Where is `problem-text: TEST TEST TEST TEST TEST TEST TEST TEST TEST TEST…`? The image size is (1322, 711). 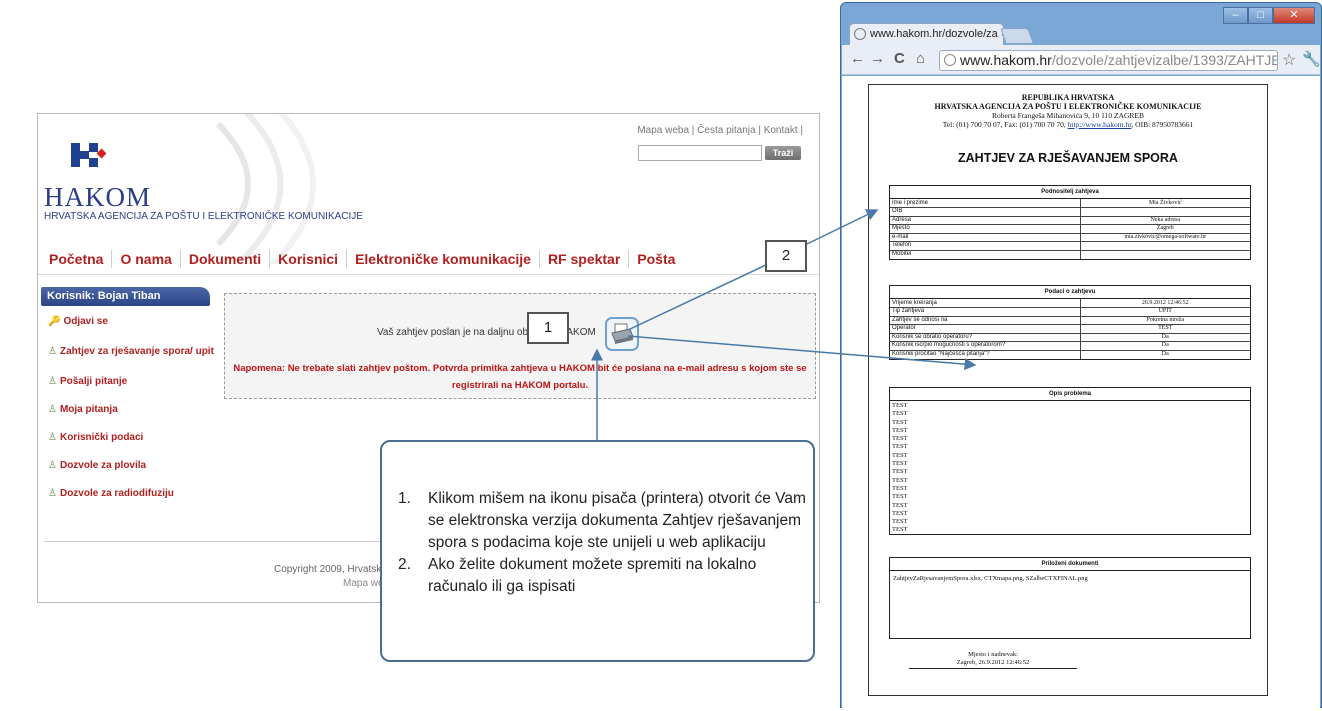 problem-text: TEST TEST TEST TEST TEST TEST TEST TEST TEST TEST… is located at coordinates (1070, 468).